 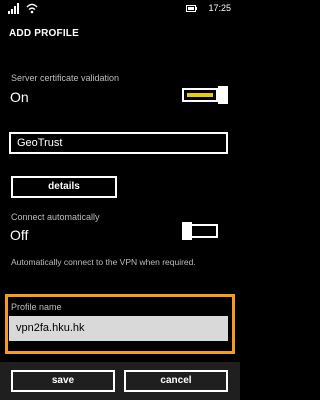 I want to click on app-bar: save cancel, so click(x=120, y=381).